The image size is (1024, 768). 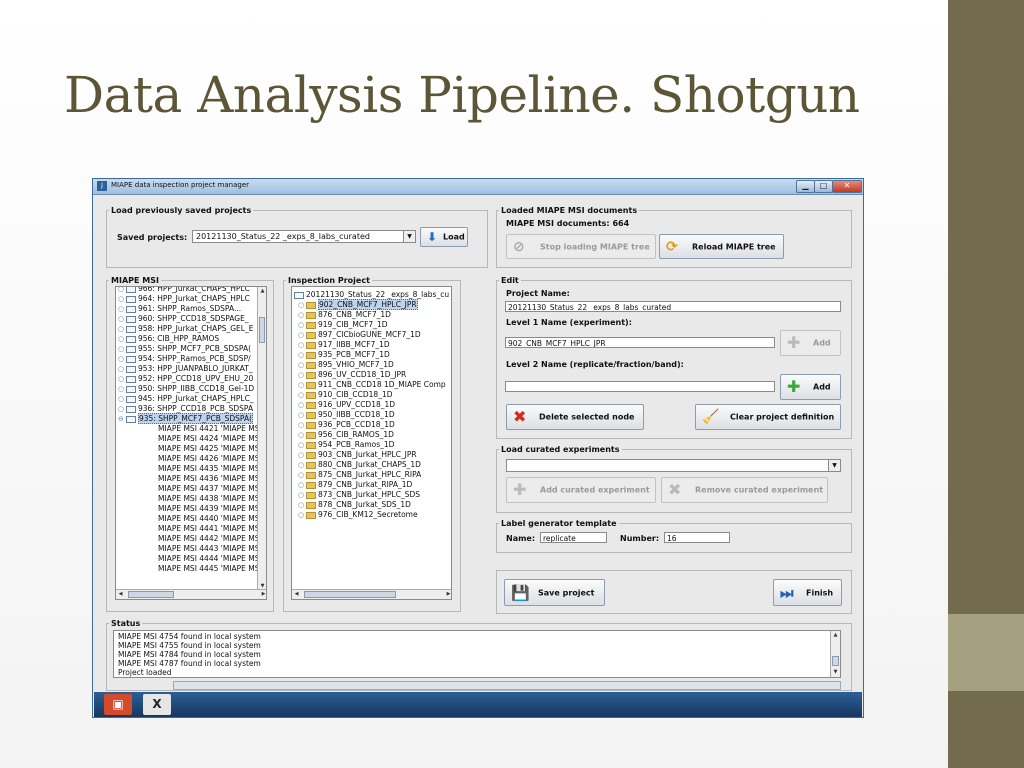 What do you see at coordinates (371, 594) in the screenshot?
I see `inspection-tree-hscroll: ◀ ▶` at bounding box center [371, 594].